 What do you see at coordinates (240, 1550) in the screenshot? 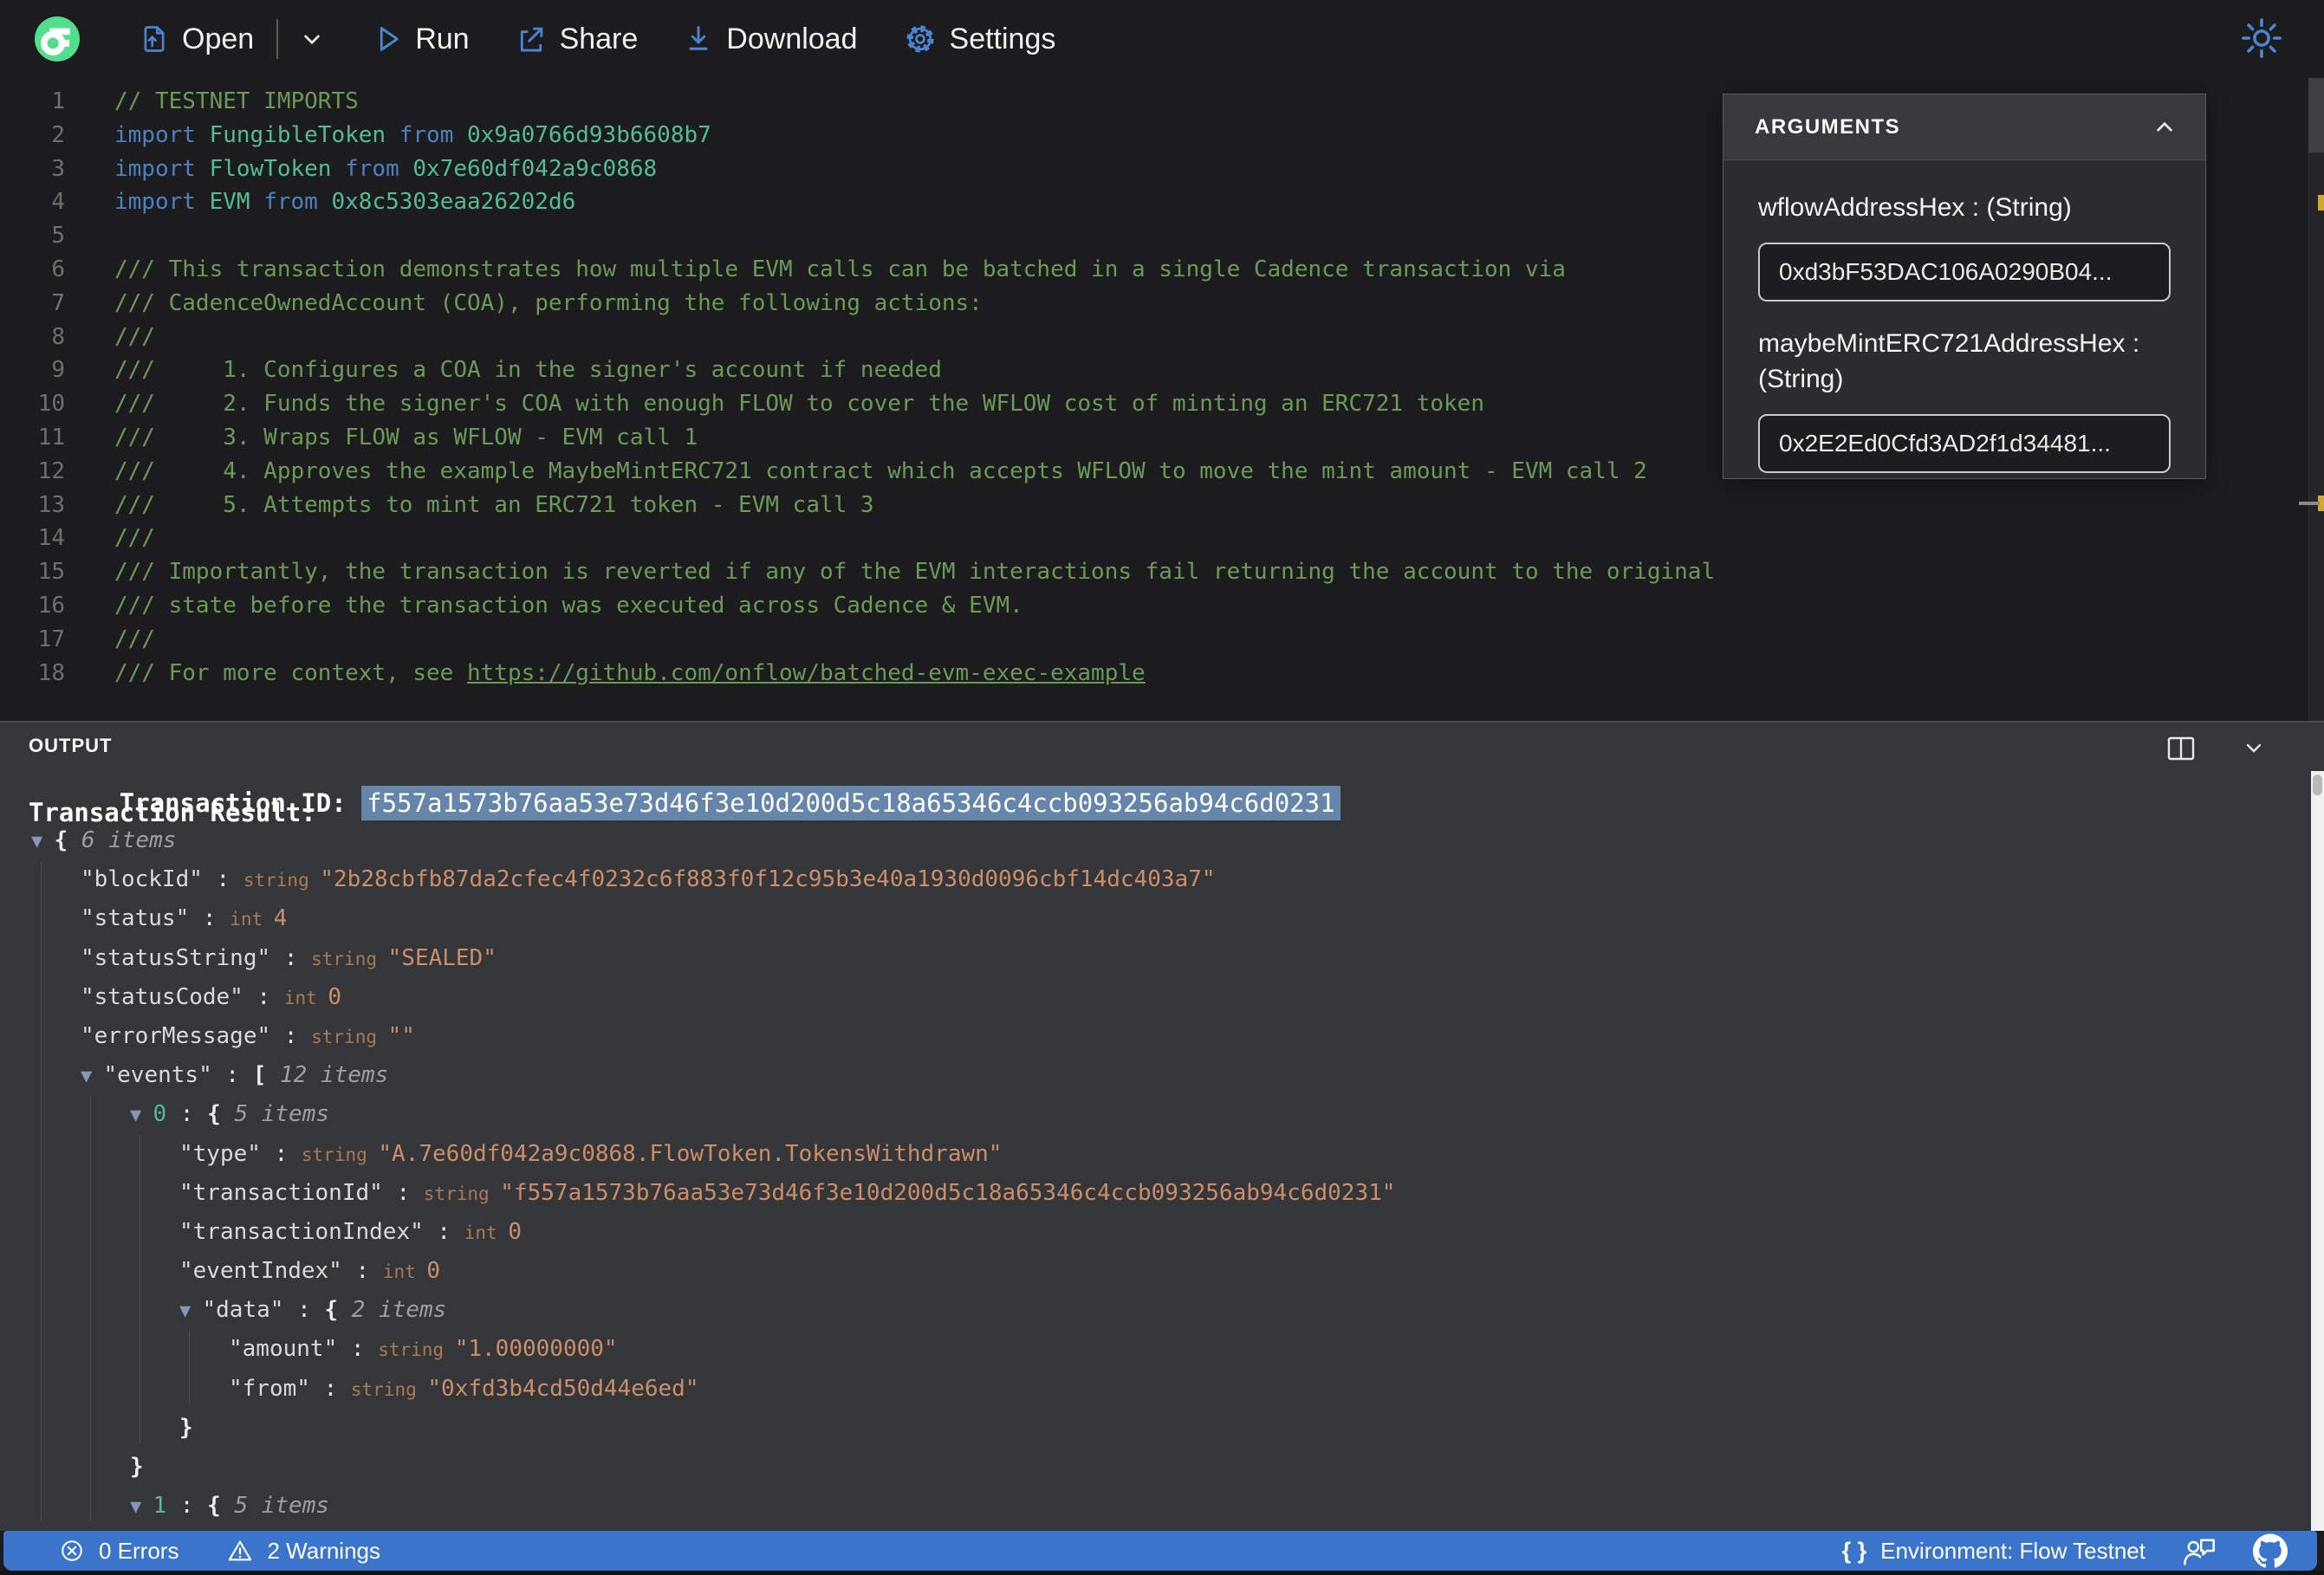
I see `warning-triangle-icon` at bounding box center [240, 1550].